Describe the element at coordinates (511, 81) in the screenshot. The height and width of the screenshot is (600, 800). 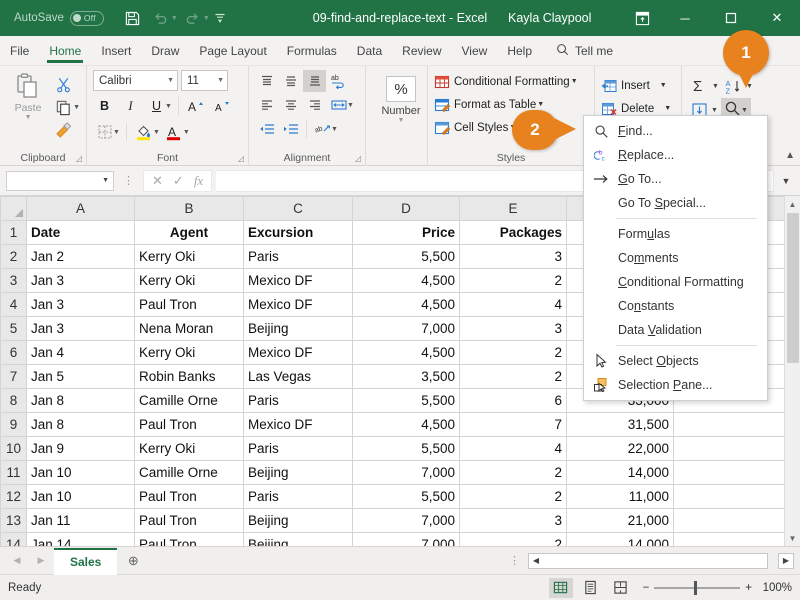
I see `conditional-formatting-button: Conditional Formatting ▼` at that location.